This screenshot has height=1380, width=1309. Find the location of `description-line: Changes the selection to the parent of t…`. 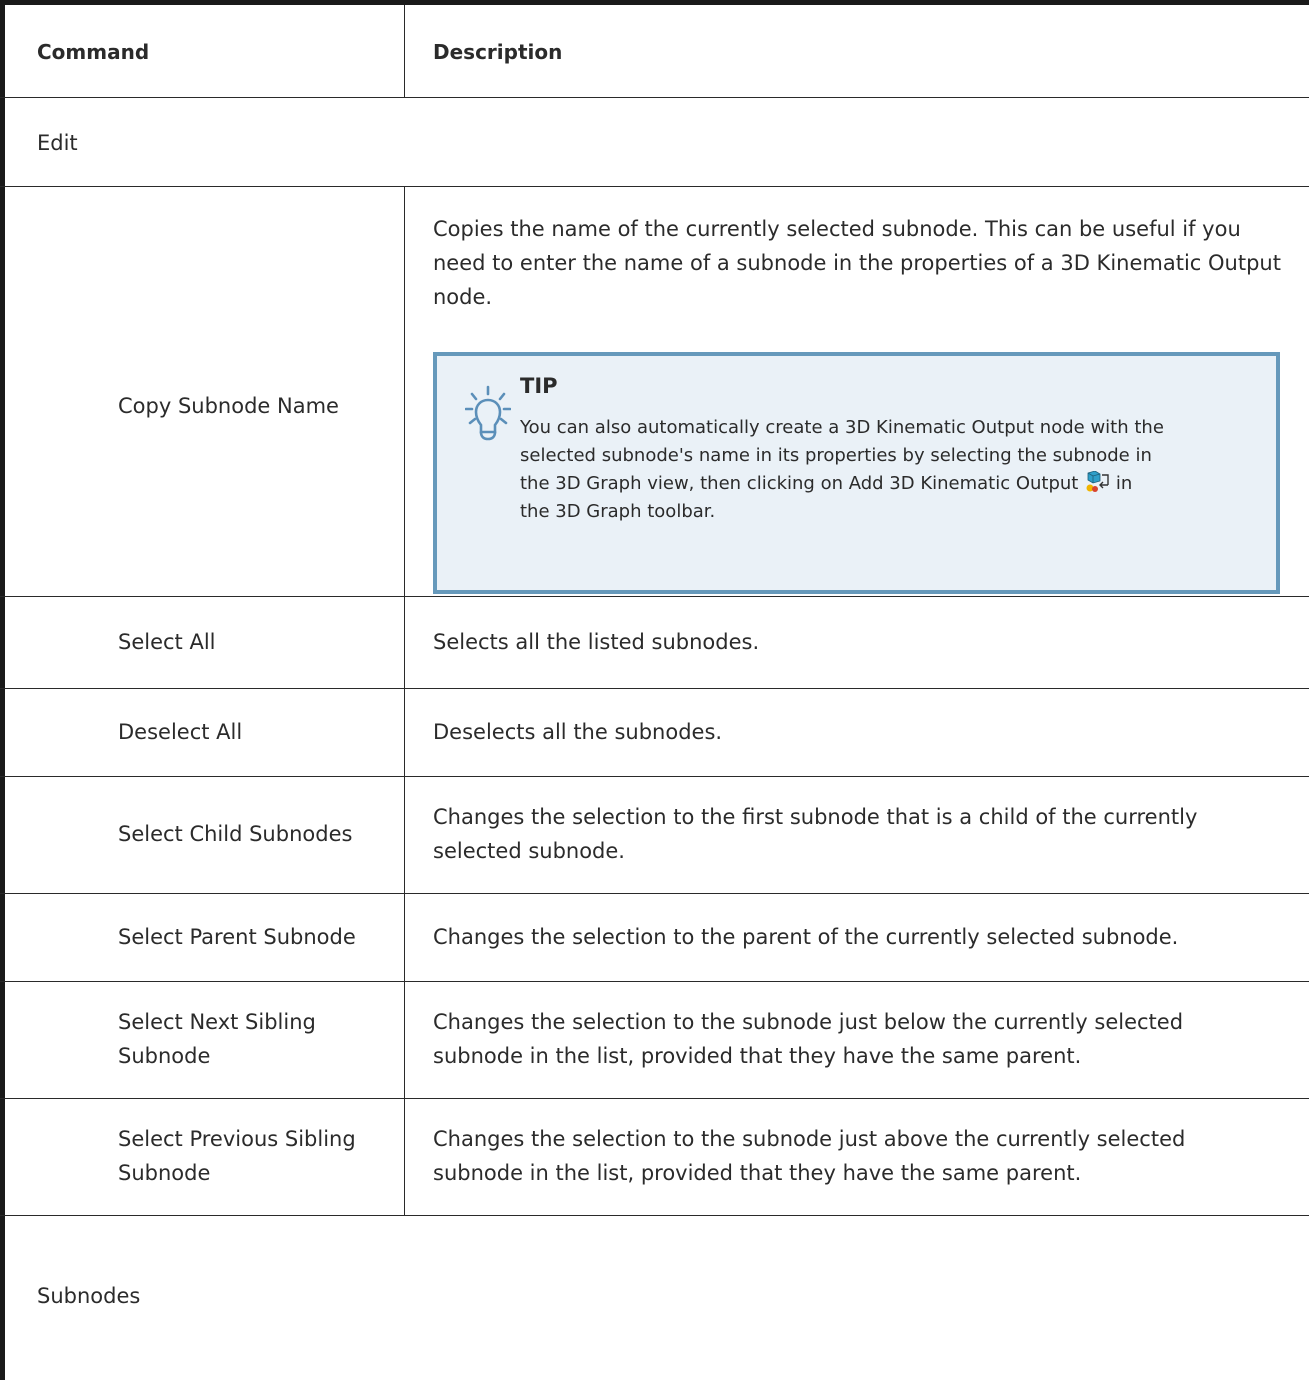

description-line: Changes the selection to the parent of t… is located at coordinates (806, 937).